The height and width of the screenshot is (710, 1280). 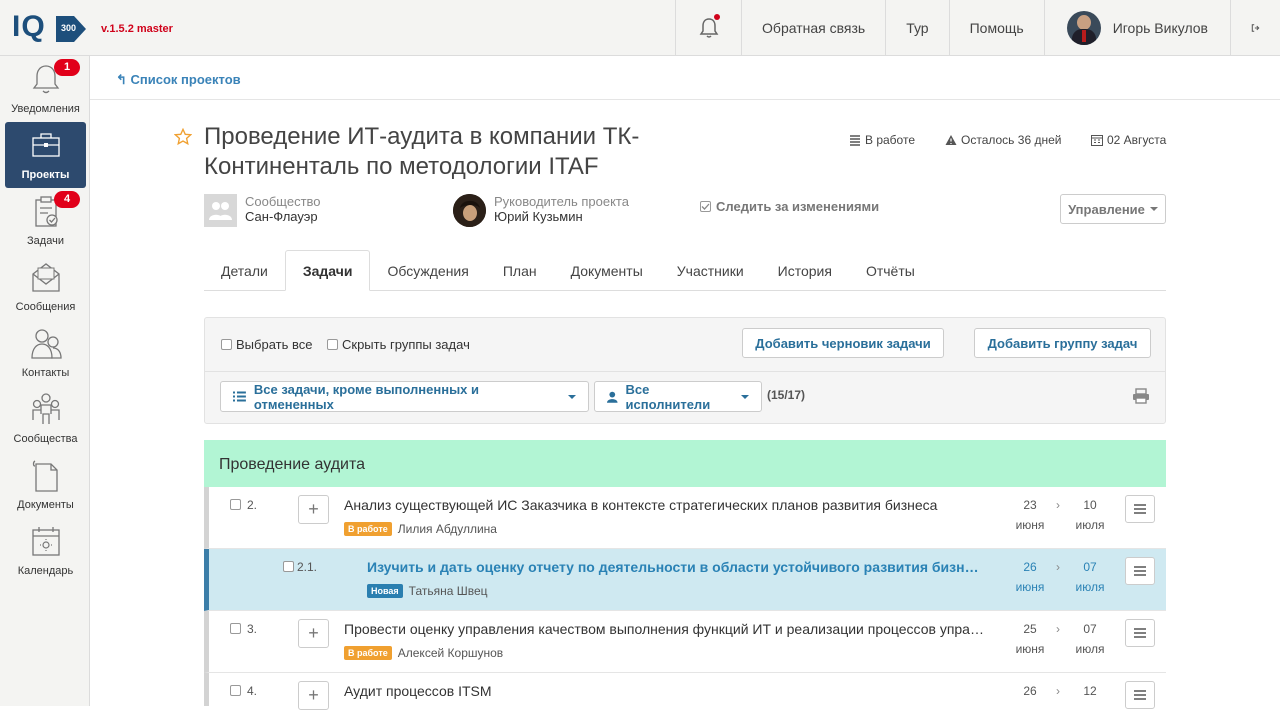 I want to click on plus-icon: +, so click(x=313, y=633).